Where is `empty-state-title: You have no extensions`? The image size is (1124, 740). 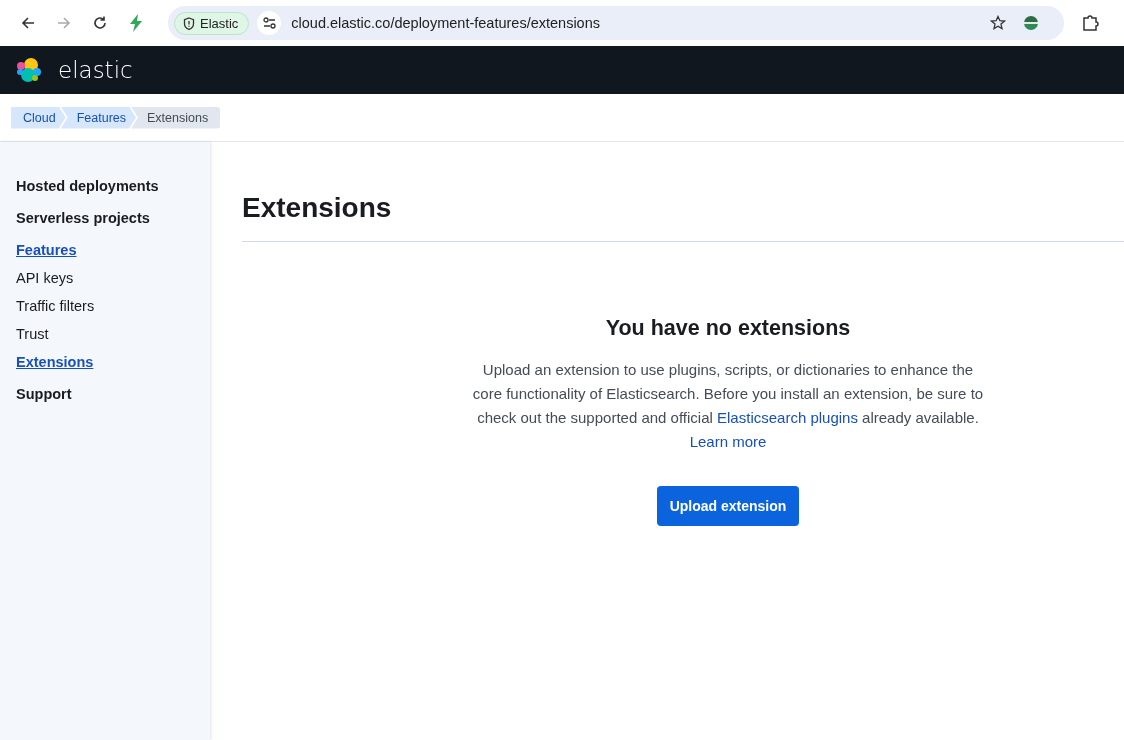 empty-state-title: You have no extensions is located at coordinates (728, 328).